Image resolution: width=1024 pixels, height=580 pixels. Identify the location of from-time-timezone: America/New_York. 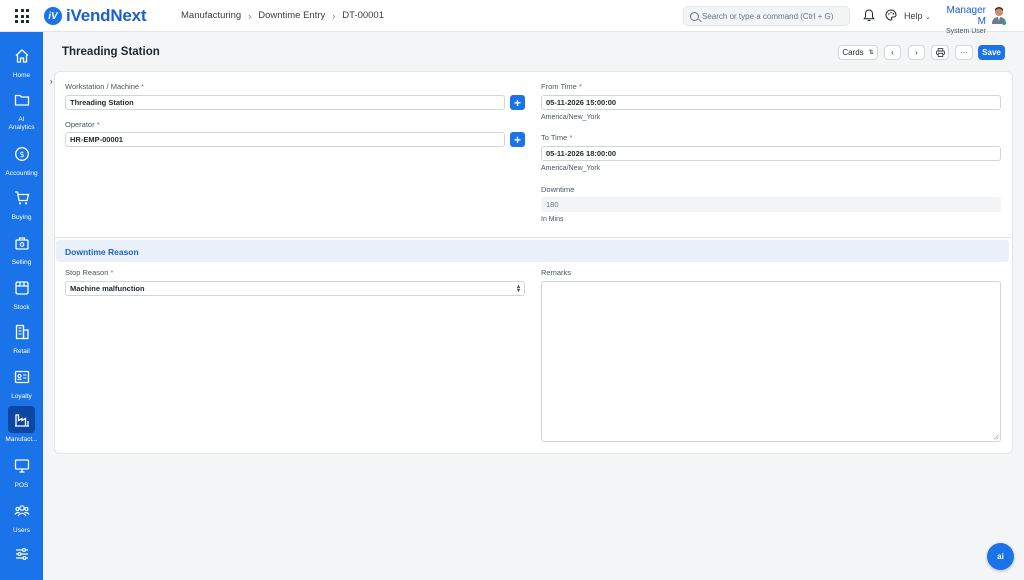
(571, 117).